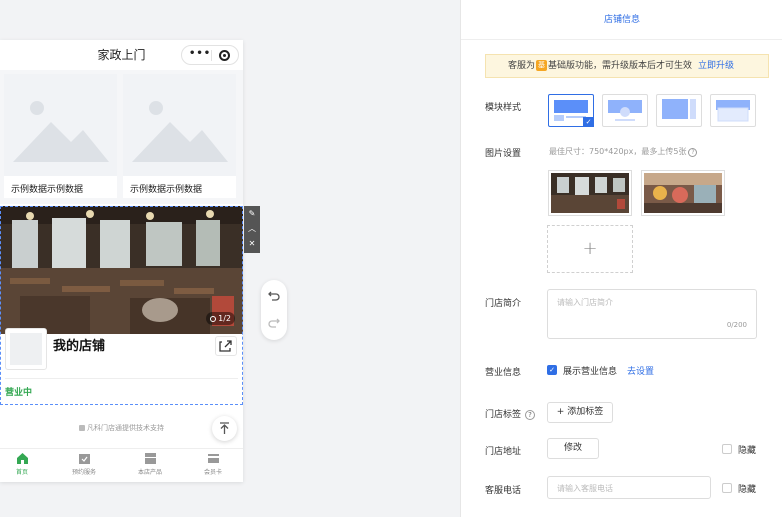  What do you see at coordinates (510, 413) in the screenshot?
I see `store-tags-label: 门店标签?` at bounding box center [510, 413].